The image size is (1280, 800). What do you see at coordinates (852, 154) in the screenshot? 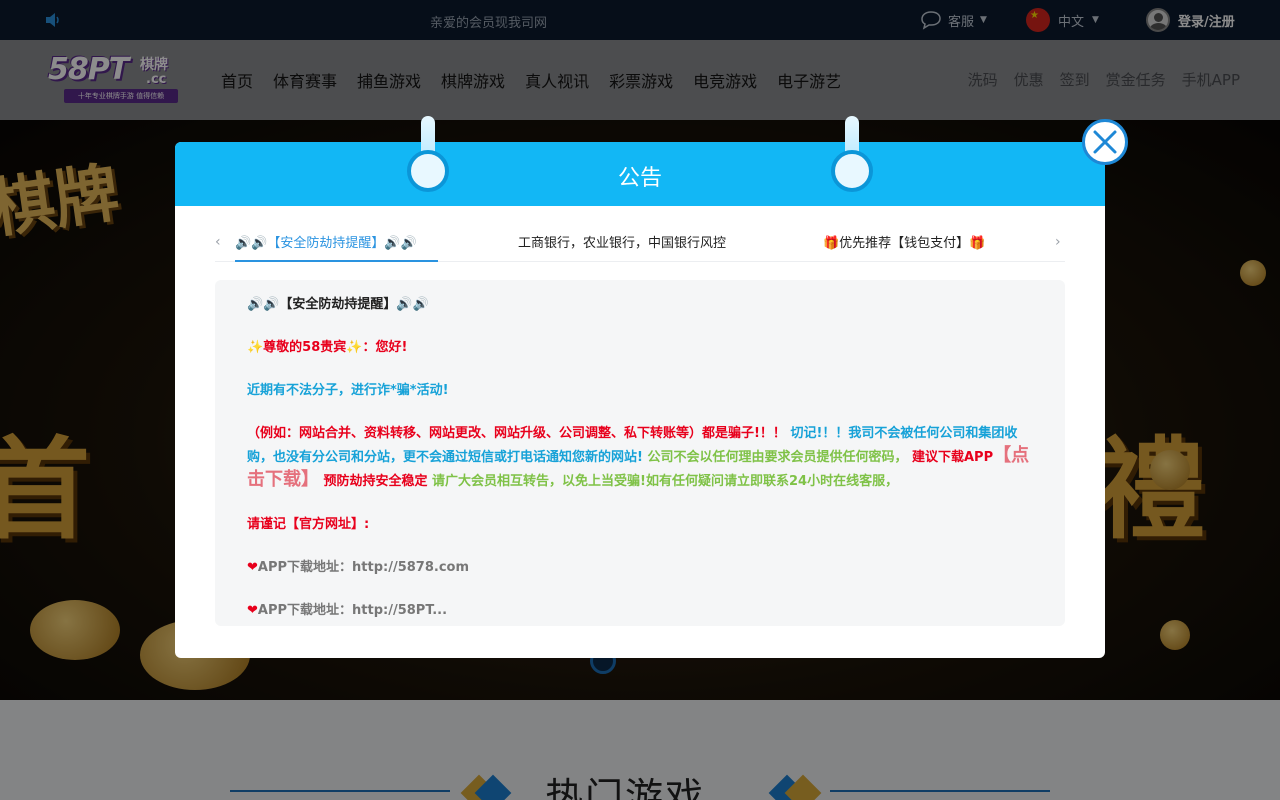
I see `binder-ring-icon` at bounding box center [852, 154].